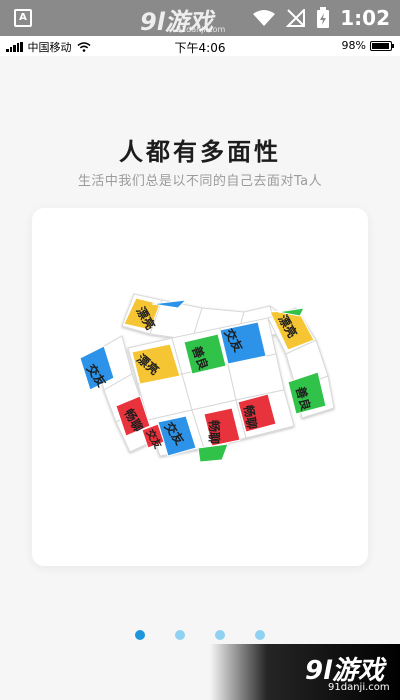  What do you see at coordinates (200, 635) in the screenshot?
I see `page-indicator` at bounding box center [200, 635].